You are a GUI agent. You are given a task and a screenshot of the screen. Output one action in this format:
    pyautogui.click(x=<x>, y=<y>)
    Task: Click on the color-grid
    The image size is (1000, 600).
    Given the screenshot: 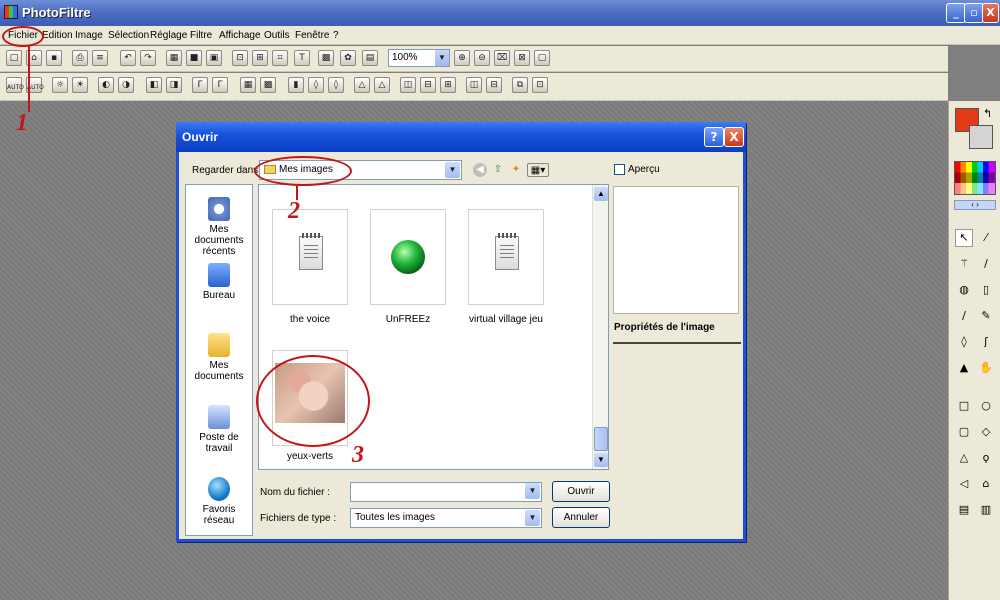 What is the action you would take?
    pyautogui.click(x=975, y=178)
    